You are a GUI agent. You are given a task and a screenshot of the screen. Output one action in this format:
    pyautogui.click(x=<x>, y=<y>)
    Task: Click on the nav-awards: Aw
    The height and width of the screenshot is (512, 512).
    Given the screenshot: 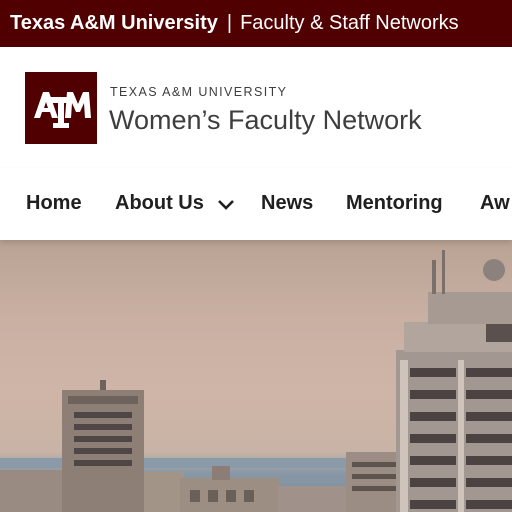 What is the action you would take?
    pyautogui.click(x=495, y=203)
    